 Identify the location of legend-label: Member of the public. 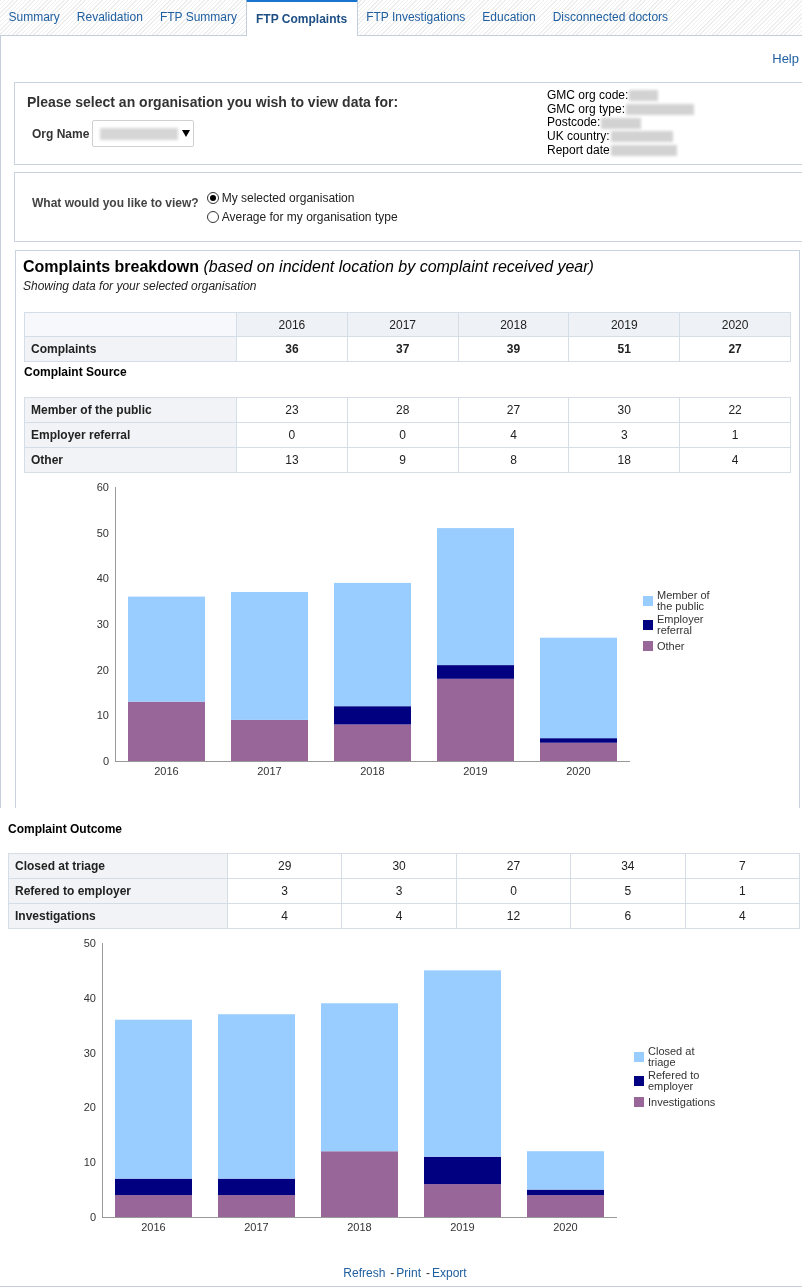
(684, 601).